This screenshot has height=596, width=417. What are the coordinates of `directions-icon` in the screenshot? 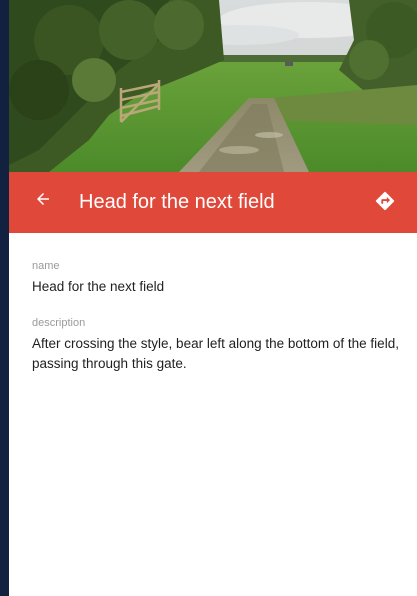 It's located at (385, 203).